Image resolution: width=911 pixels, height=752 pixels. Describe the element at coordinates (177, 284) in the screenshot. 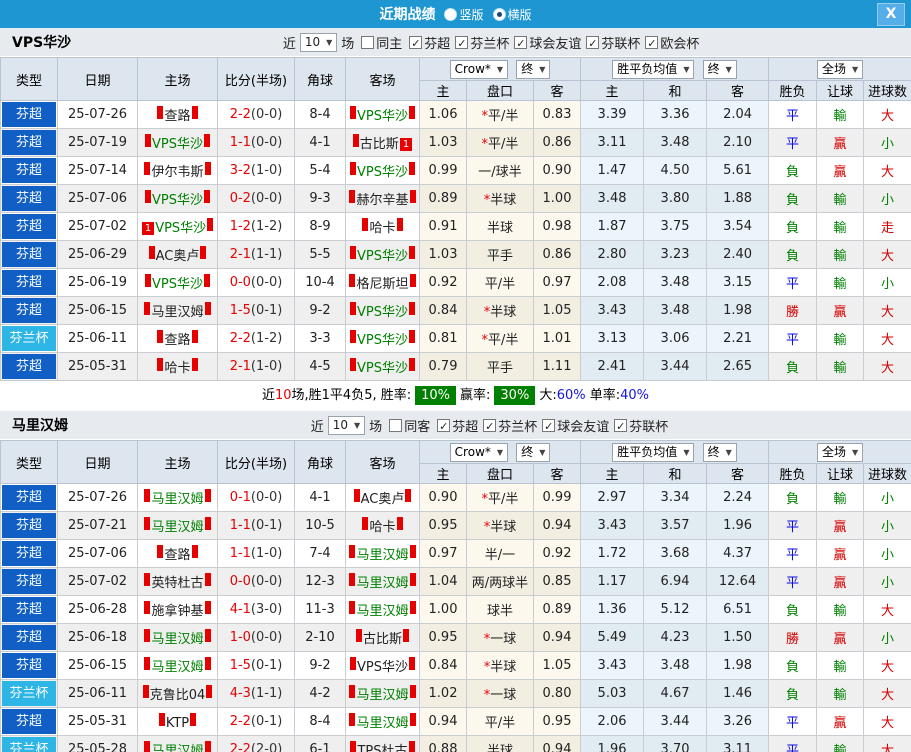

I see `home-team-name: VPS华沙` at that location.